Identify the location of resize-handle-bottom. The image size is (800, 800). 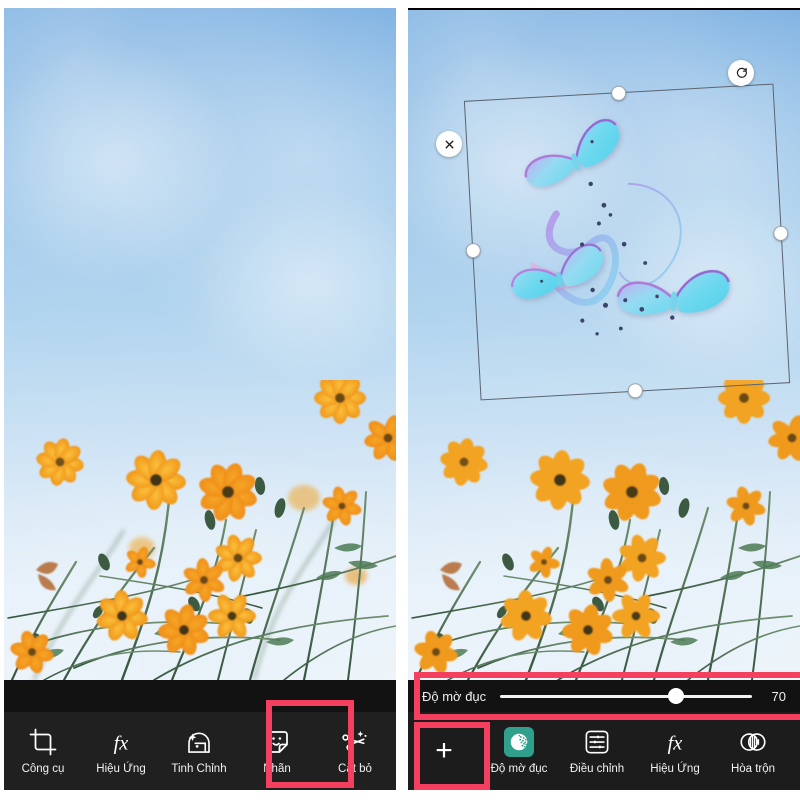
(635, 390).